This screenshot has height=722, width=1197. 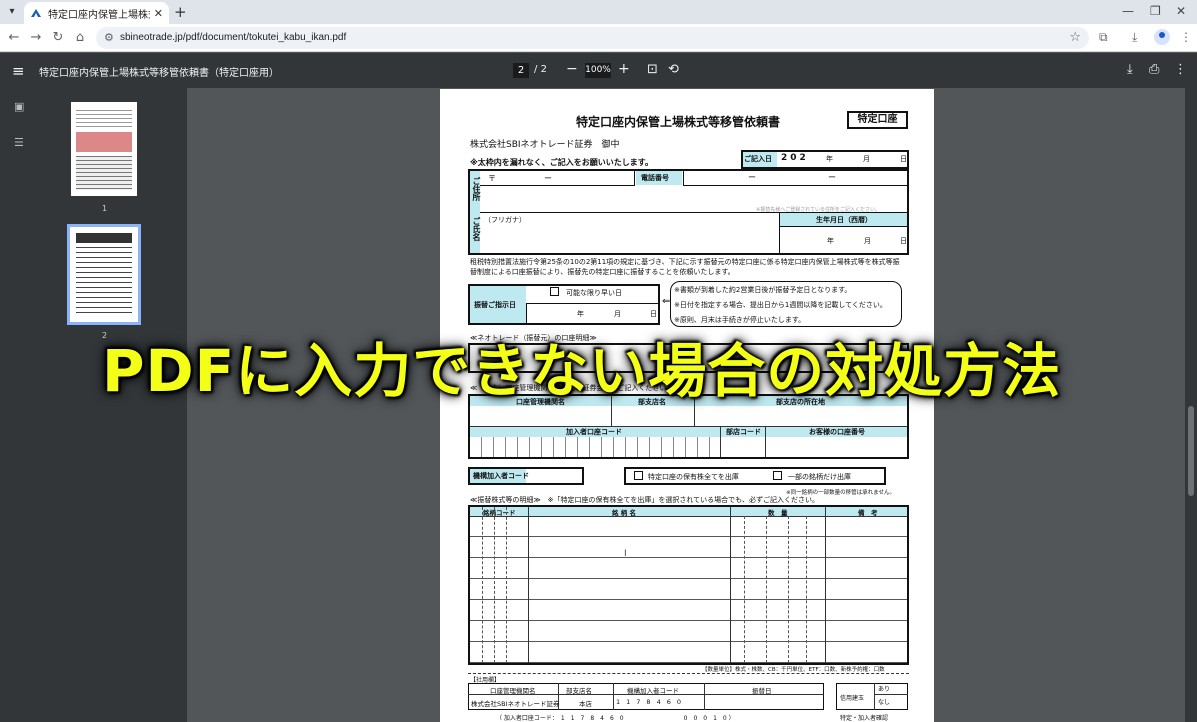 I want to click on extensions-icon: ⧉, so click(x=1103, y=37).